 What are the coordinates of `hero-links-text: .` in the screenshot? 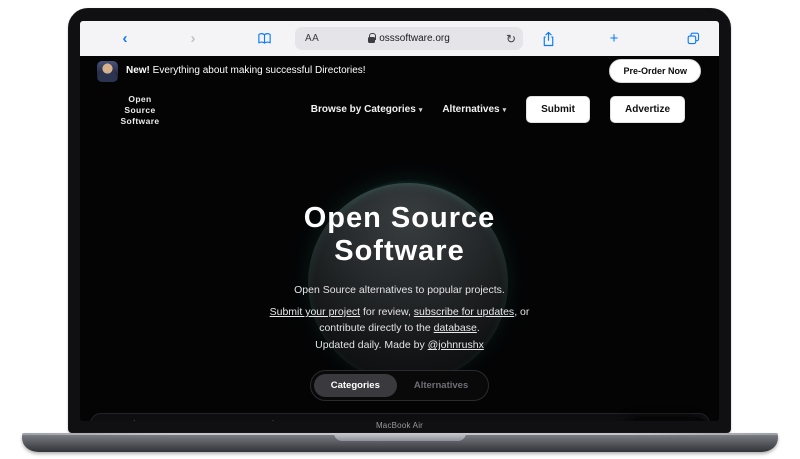 It's located at (478, 328).